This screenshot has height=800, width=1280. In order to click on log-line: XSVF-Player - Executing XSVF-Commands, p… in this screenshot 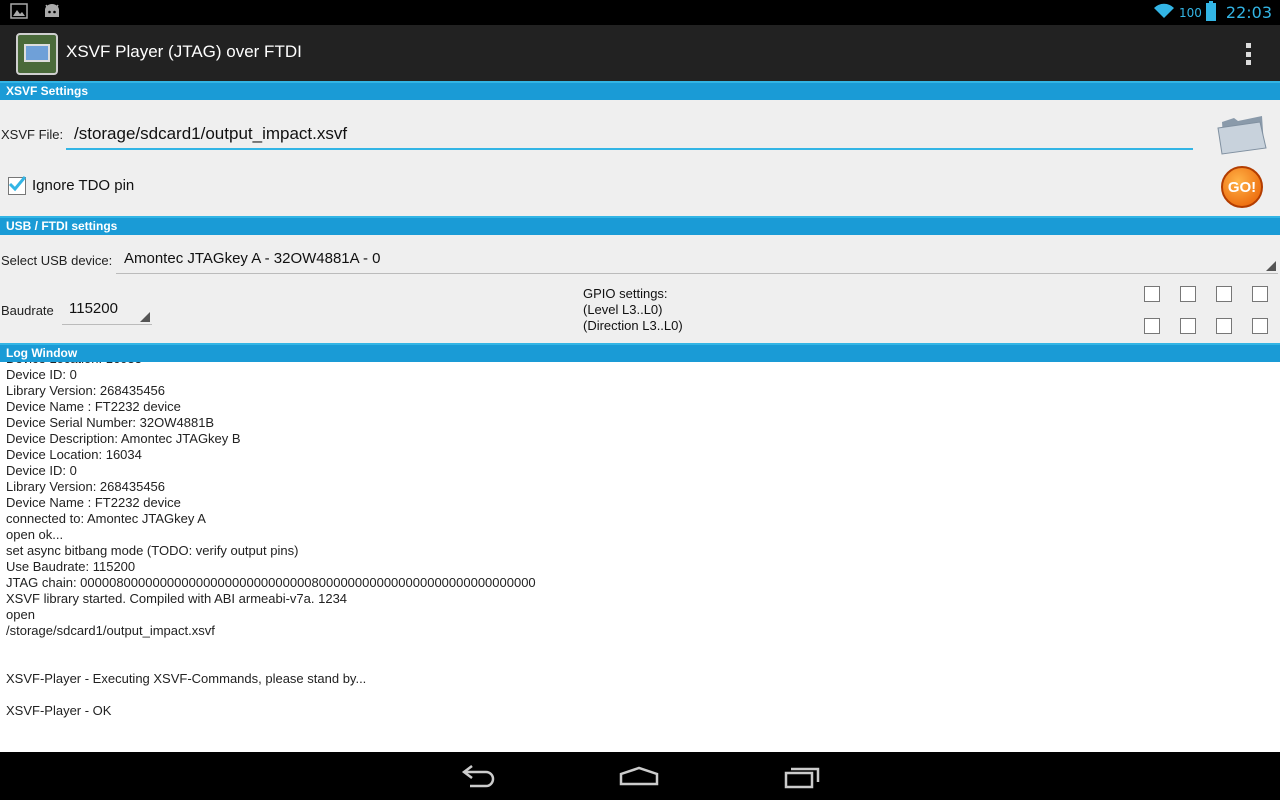, I will do `click(186, 678)`.